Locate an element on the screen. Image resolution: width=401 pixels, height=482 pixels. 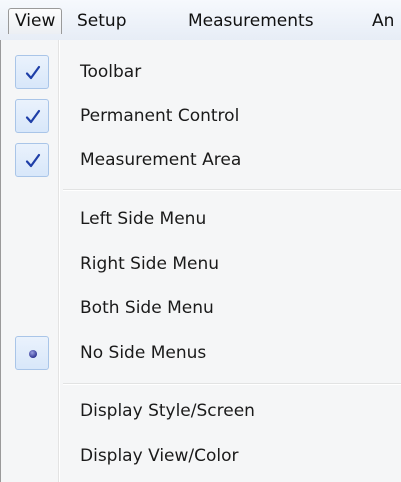
menu-item-display-view-color: Display View/Color is located at coordinates (201, 456).